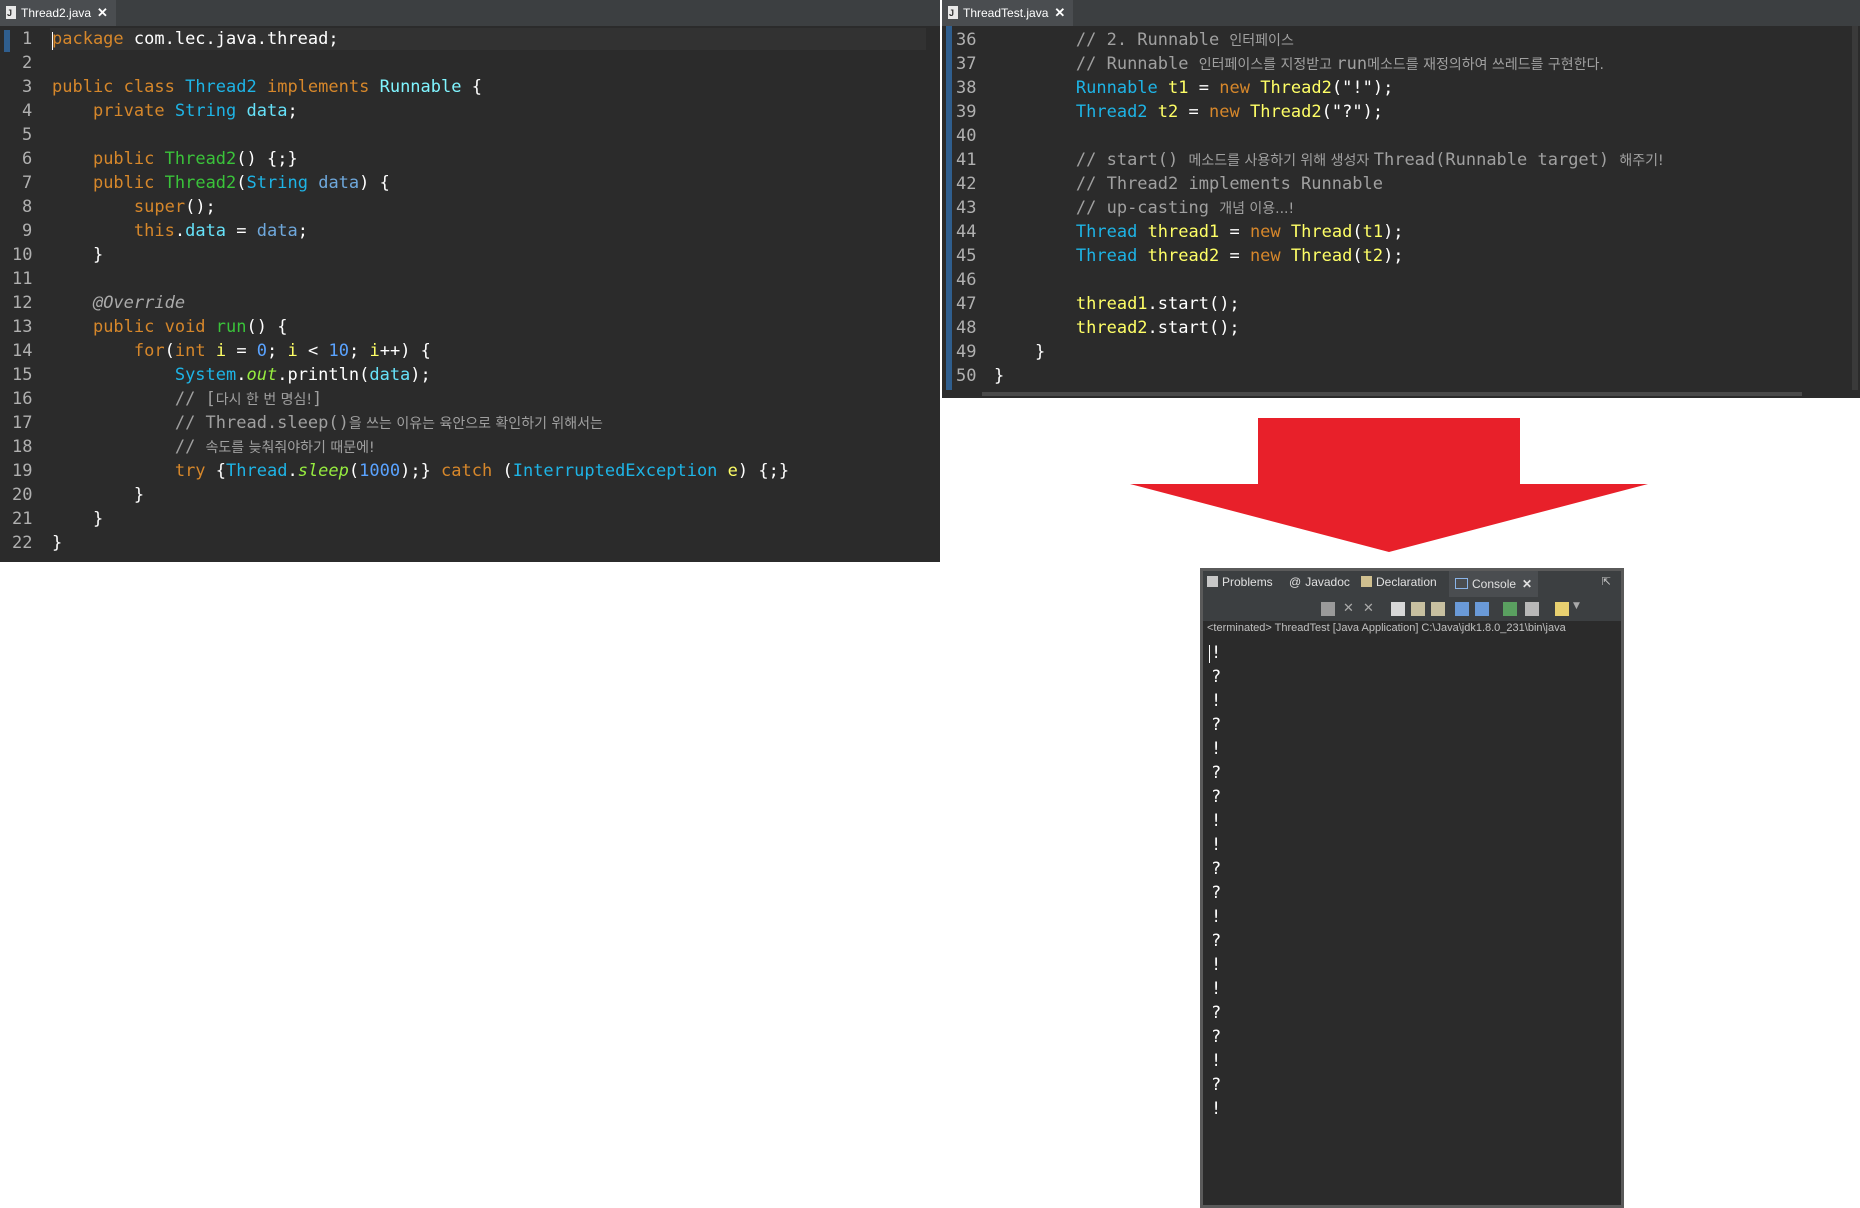  I want to click on line-number: 41, so click(966, 160).